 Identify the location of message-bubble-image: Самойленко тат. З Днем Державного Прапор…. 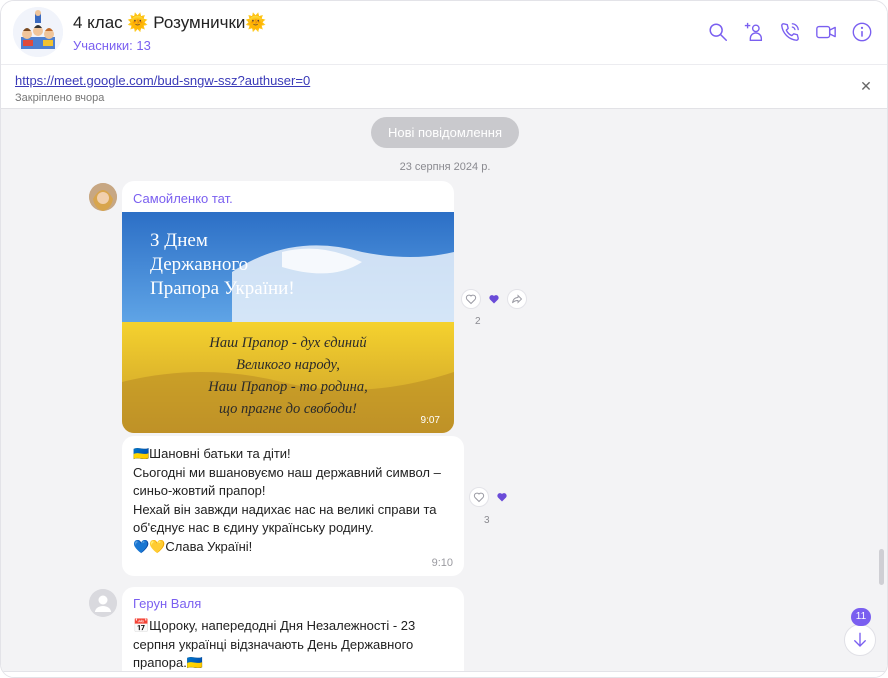
(288, 307).